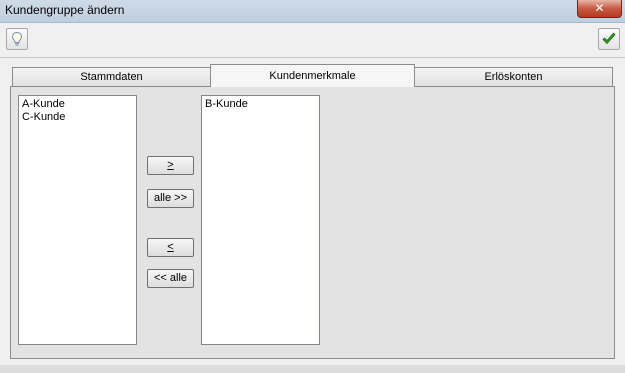 This screenshot has width=625, height=373. I want to click on remove-one-button: <, so click(170, 247).